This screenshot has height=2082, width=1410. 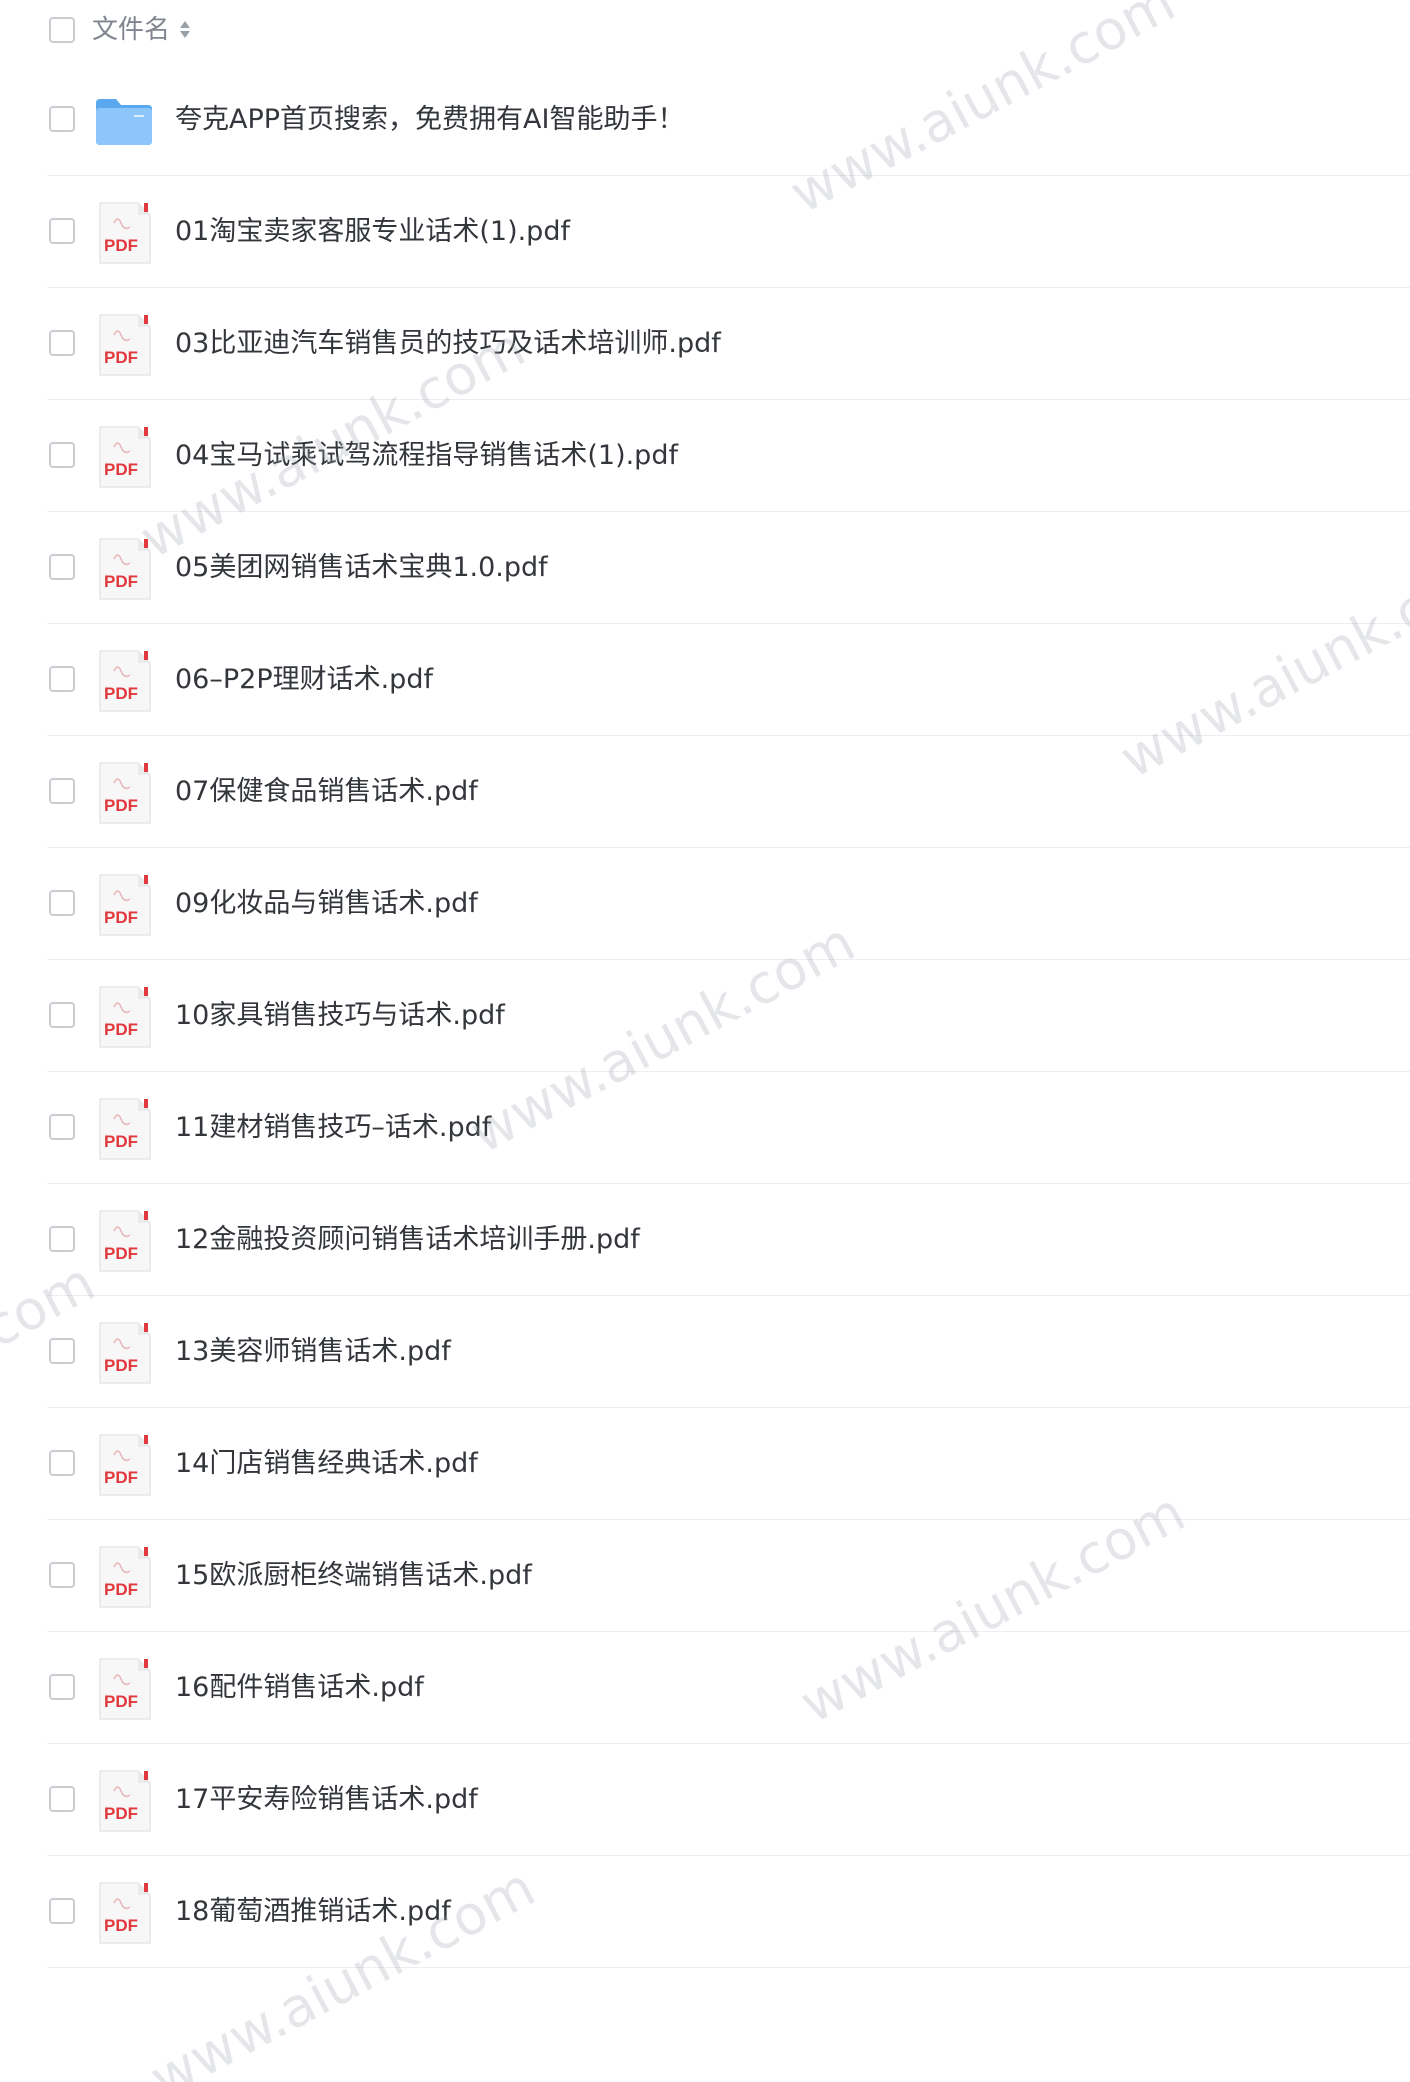 What do you see at coordinates (705, 1464) in the screenshot?
I see `file-row: PDF 14门店销售经典话术.pdf` at bounding box center [705, 1464].